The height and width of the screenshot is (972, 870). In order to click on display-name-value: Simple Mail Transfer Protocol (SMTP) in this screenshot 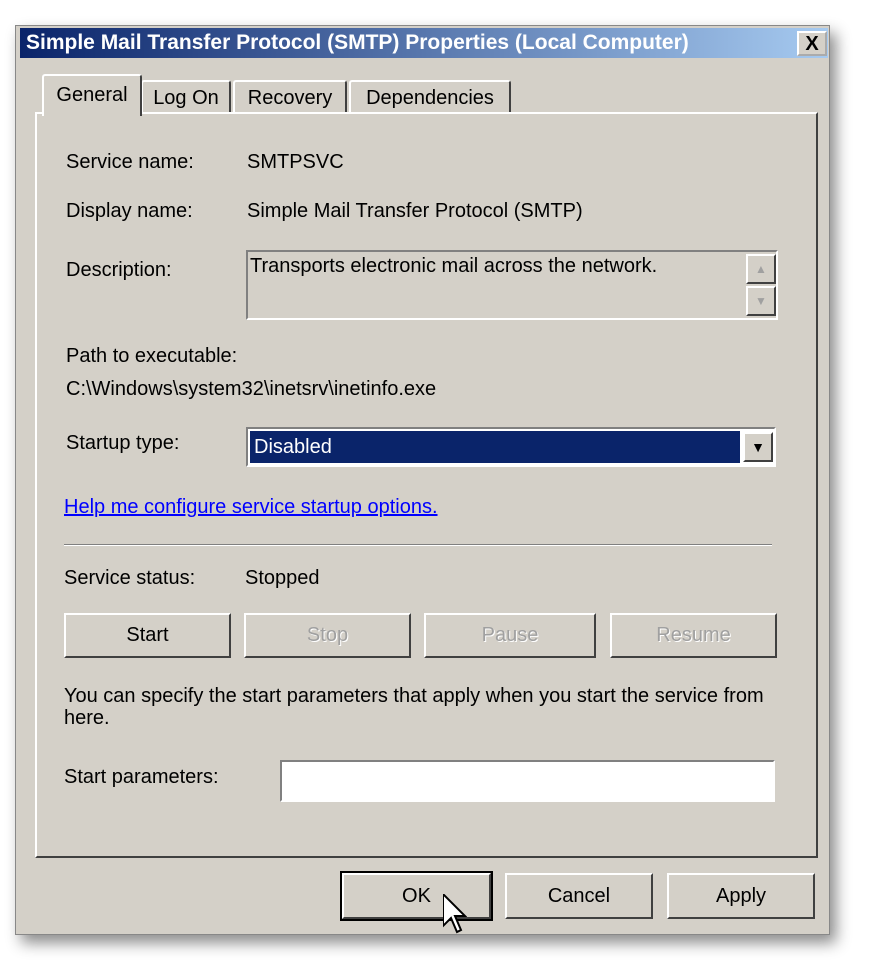, I will do `click(415, 211)`.